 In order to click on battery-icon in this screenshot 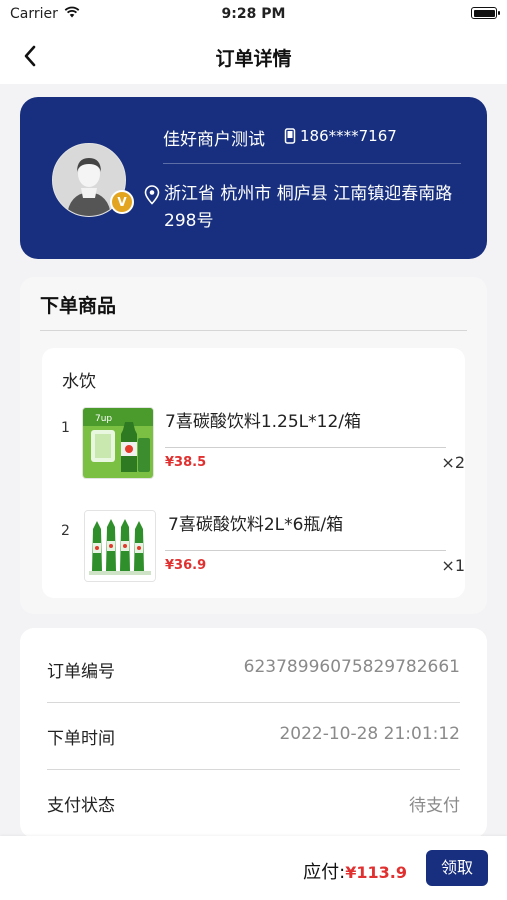, I will do `click(485, 13)`.